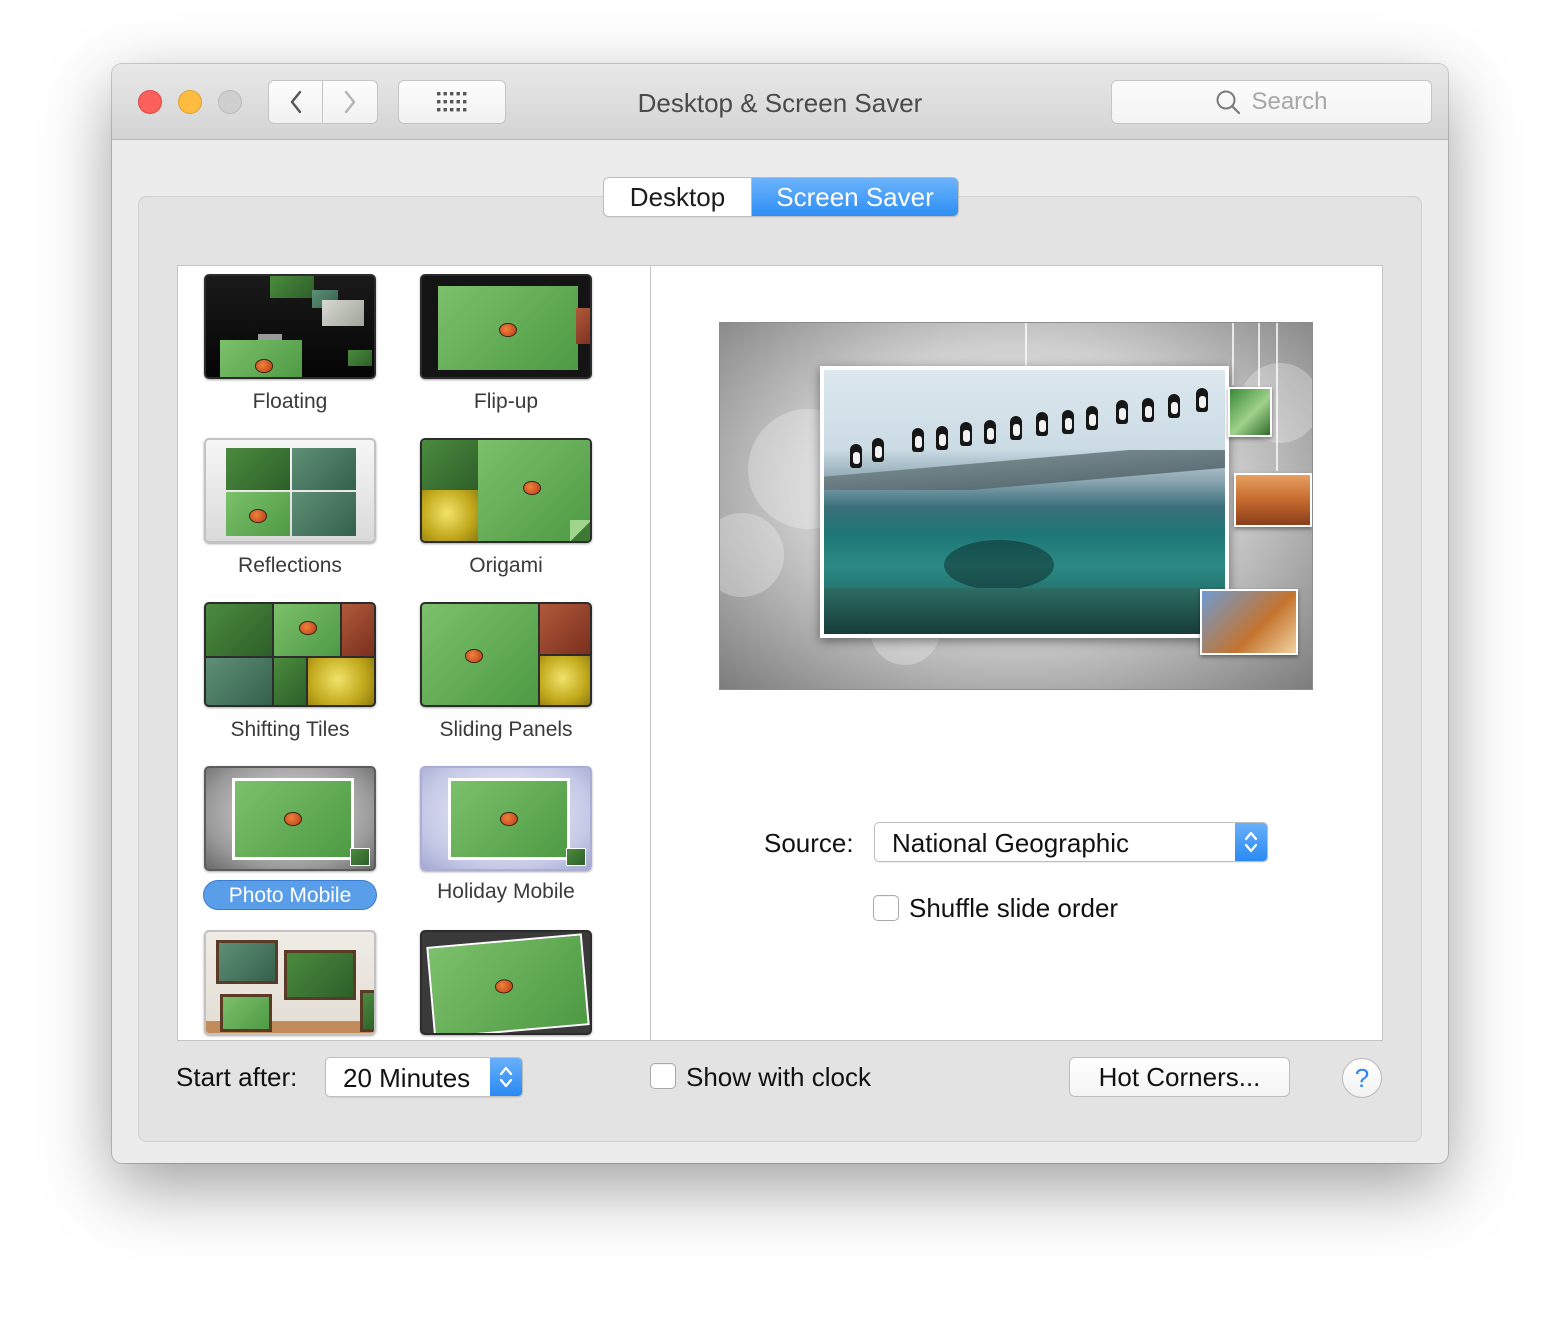 Image resolution: width=1560 pixels, height=1324 pixels. Describe the element at coordinates (290, 654) in the screenshot. I see `screensaver-thumbnail-shifting-tiles` at that location.